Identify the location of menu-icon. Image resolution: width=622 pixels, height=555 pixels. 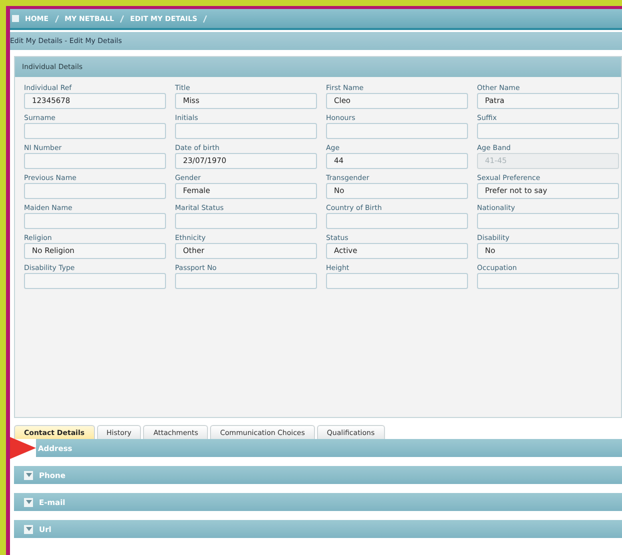
(15, 18).